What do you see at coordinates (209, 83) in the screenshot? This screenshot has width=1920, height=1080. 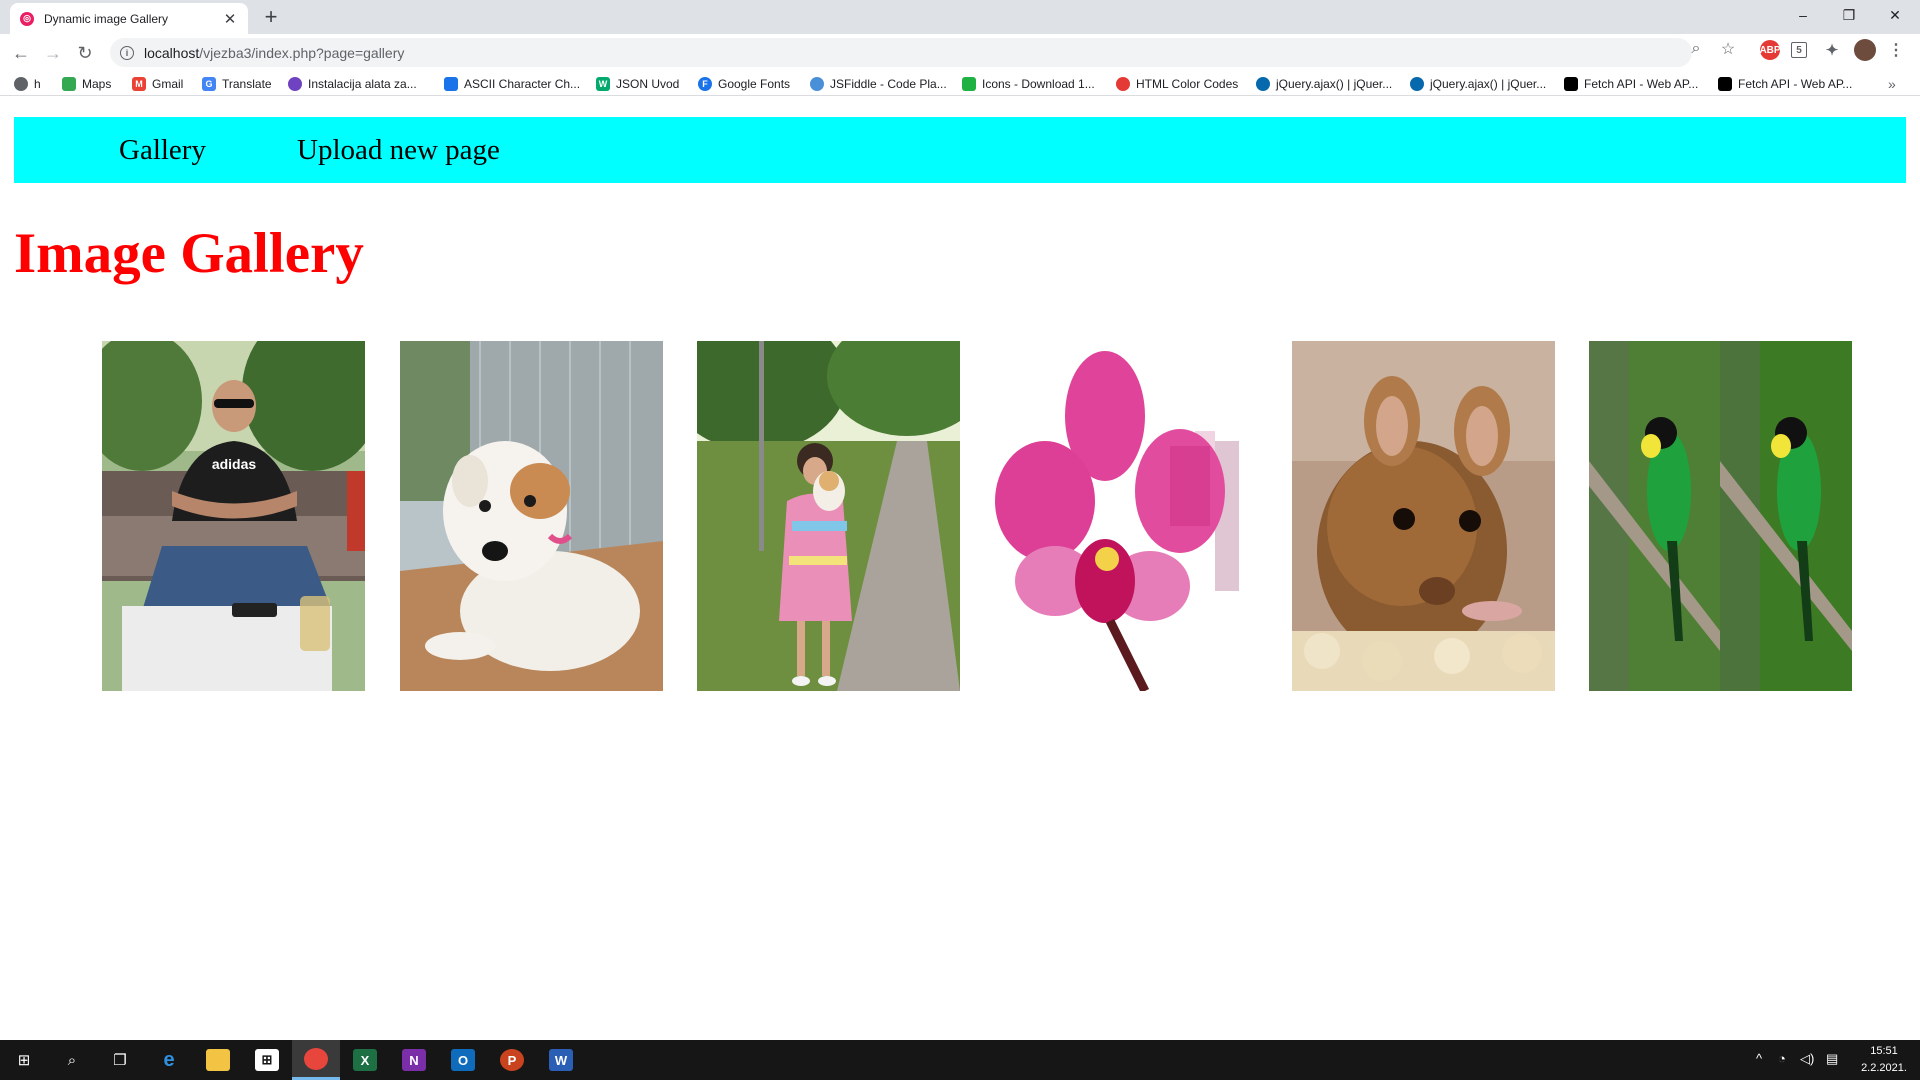 I see `translate-icon: G` at bounding box center [209, 83].